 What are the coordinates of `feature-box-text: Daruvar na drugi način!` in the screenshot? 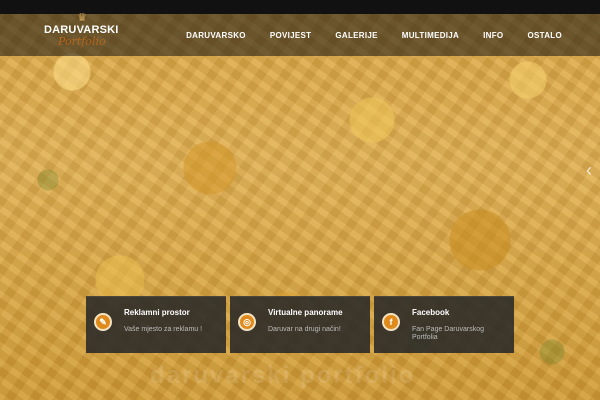 It's located at (304, 329).